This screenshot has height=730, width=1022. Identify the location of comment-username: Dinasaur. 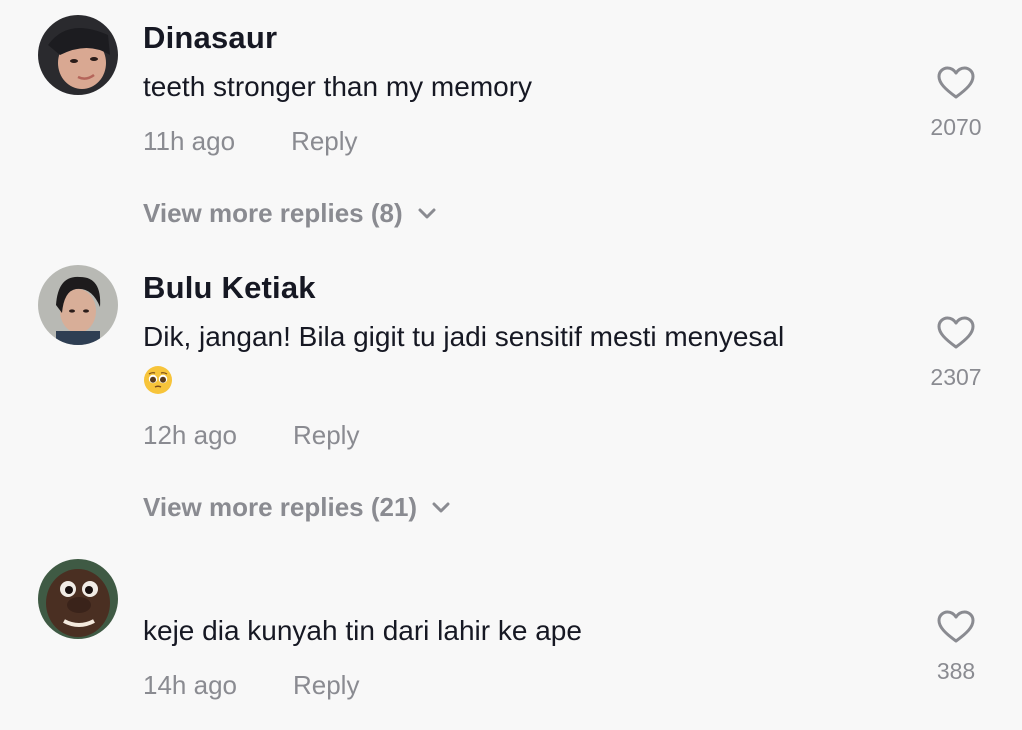
(210, 38).